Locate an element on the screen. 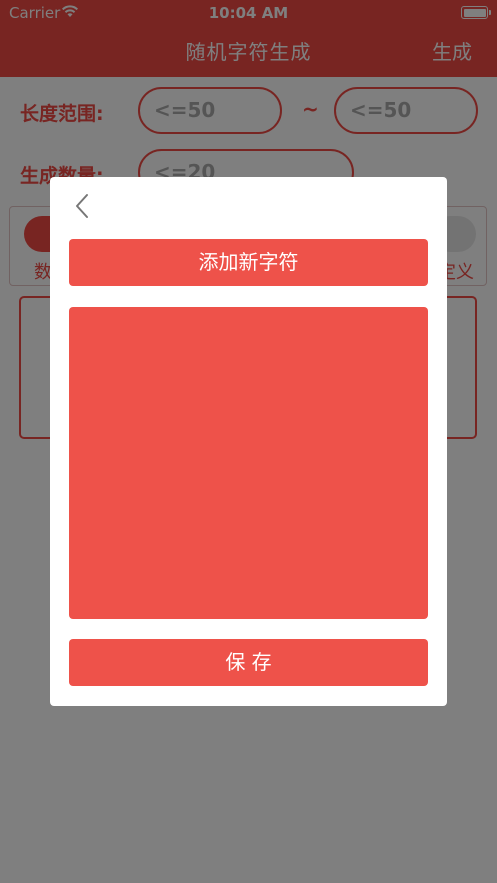 This screenshot has width=497, height=883. add-new-character-button: 添加新字符 is located at coordinates (248, 262).